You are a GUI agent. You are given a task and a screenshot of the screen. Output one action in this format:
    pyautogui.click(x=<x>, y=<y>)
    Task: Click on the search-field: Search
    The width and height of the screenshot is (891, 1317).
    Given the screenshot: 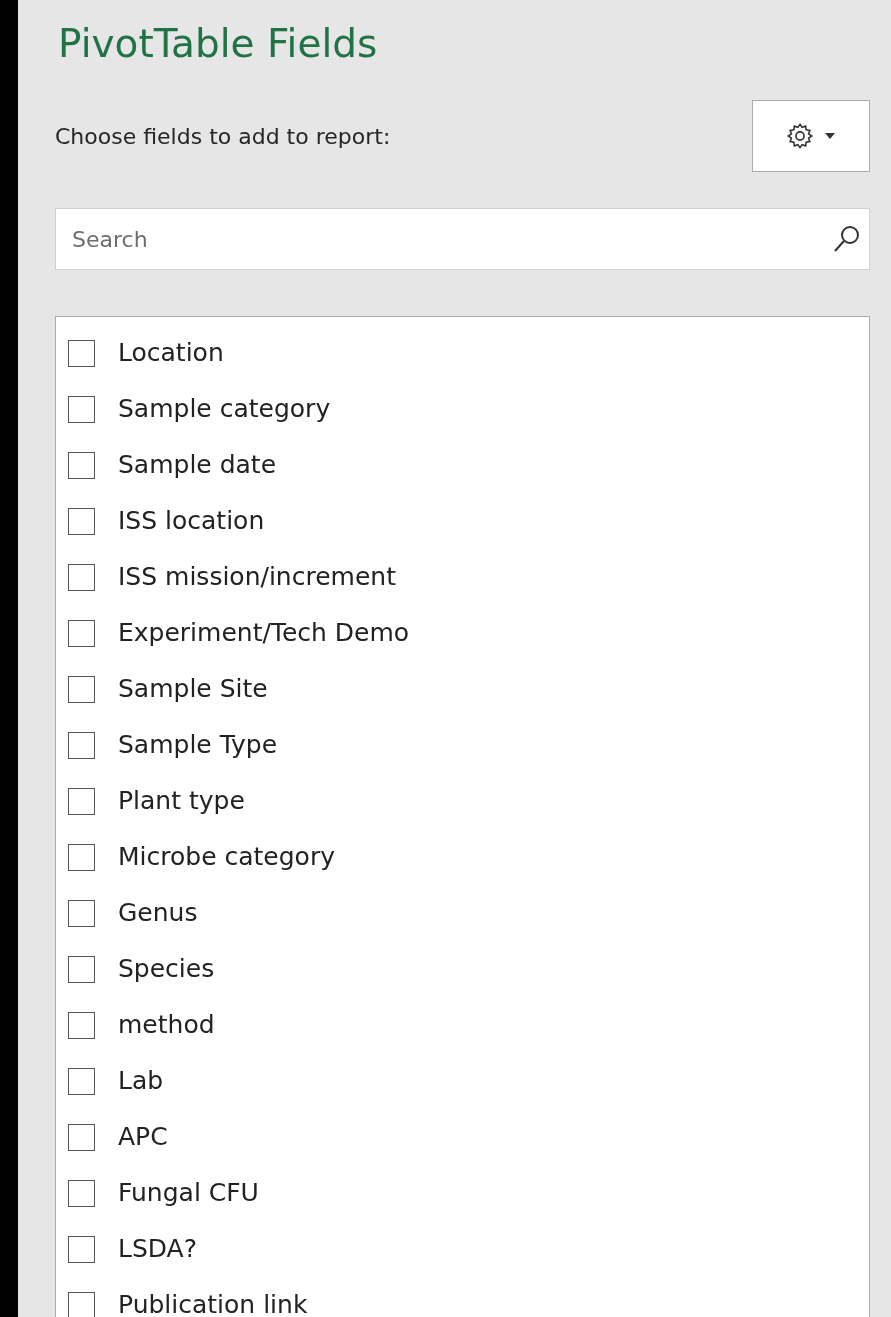 What is the action you would take?
    pyautogui.click(x=462, y=239)
    